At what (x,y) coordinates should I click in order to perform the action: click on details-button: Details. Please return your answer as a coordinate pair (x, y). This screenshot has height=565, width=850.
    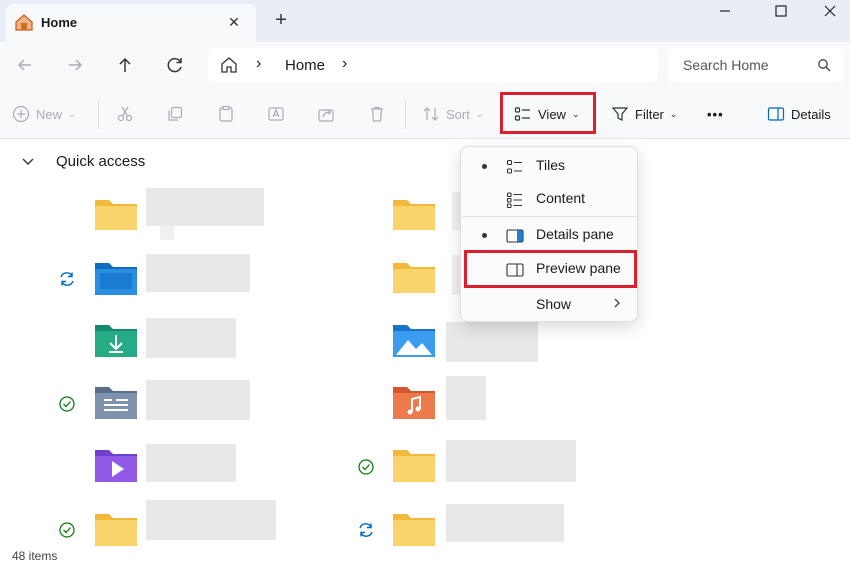
    Looking at the image, I should click on (799, 114).